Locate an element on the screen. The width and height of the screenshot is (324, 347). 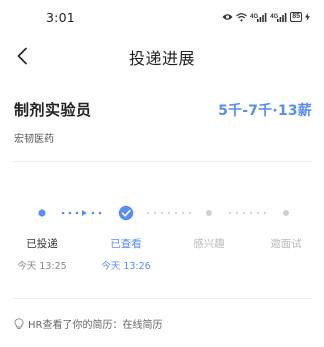
job-salary: 5千-7千·13薪 is located at coordinates (265, 111).